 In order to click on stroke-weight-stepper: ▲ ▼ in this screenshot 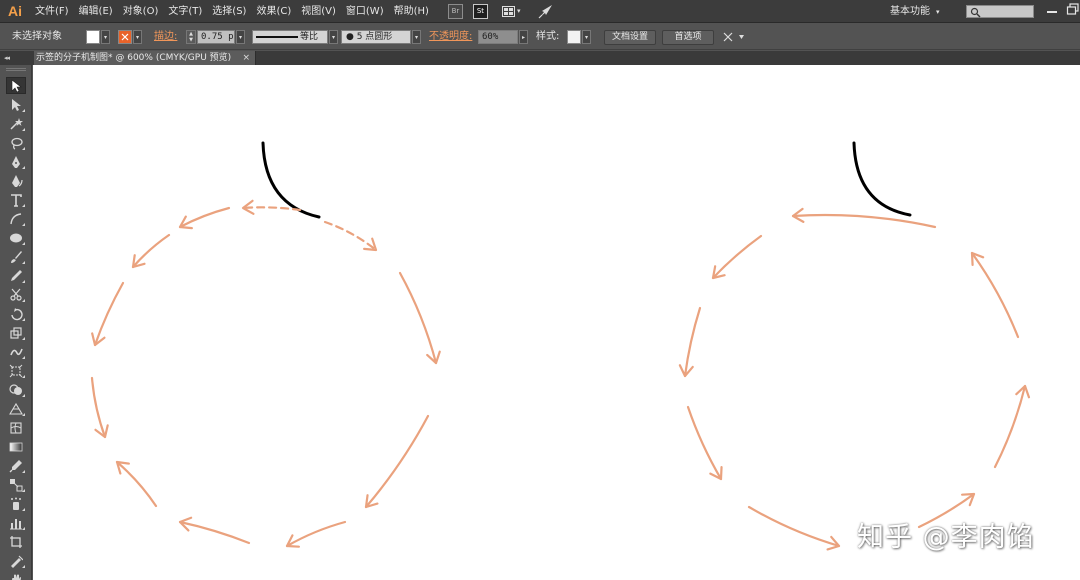, I will do `click(191, 37)`.